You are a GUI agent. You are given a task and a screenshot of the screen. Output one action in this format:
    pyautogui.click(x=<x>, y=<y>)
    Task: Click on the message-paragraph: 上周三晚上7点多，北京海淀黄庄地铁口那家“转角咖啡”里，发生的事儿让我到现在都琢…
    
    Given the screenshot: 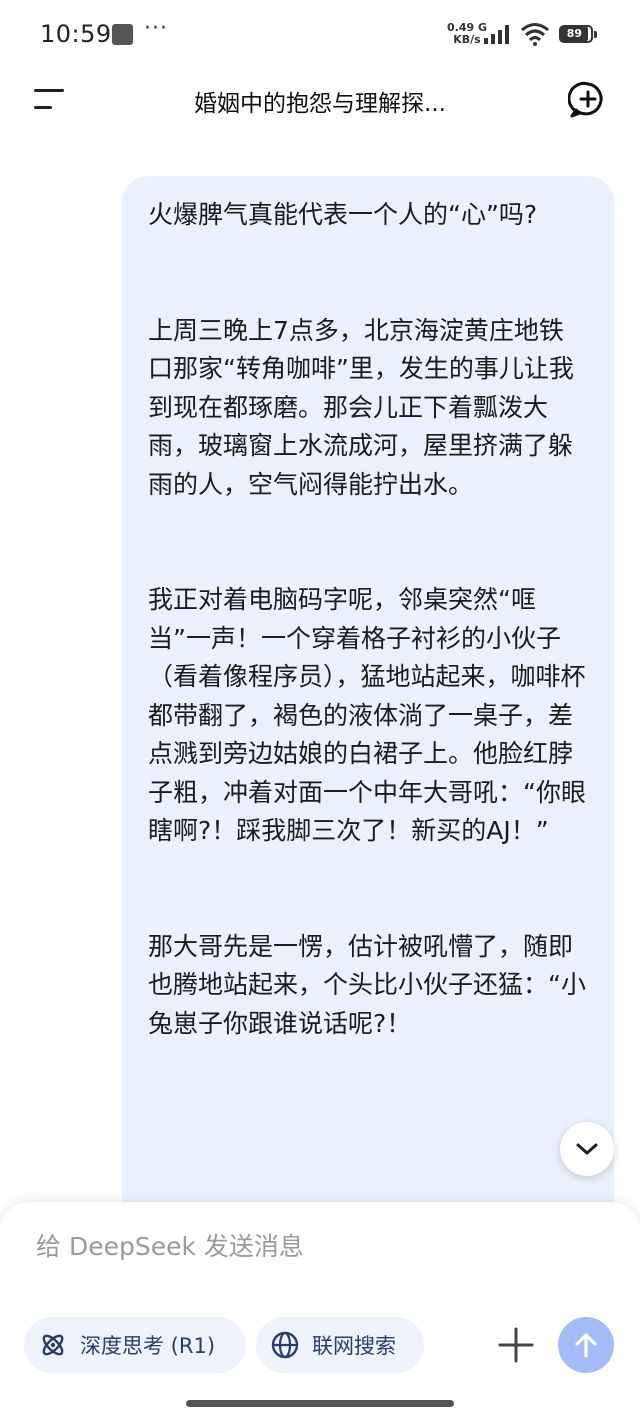 What is the action you would take?
    pyautogui.click(x=361, y=407)
    